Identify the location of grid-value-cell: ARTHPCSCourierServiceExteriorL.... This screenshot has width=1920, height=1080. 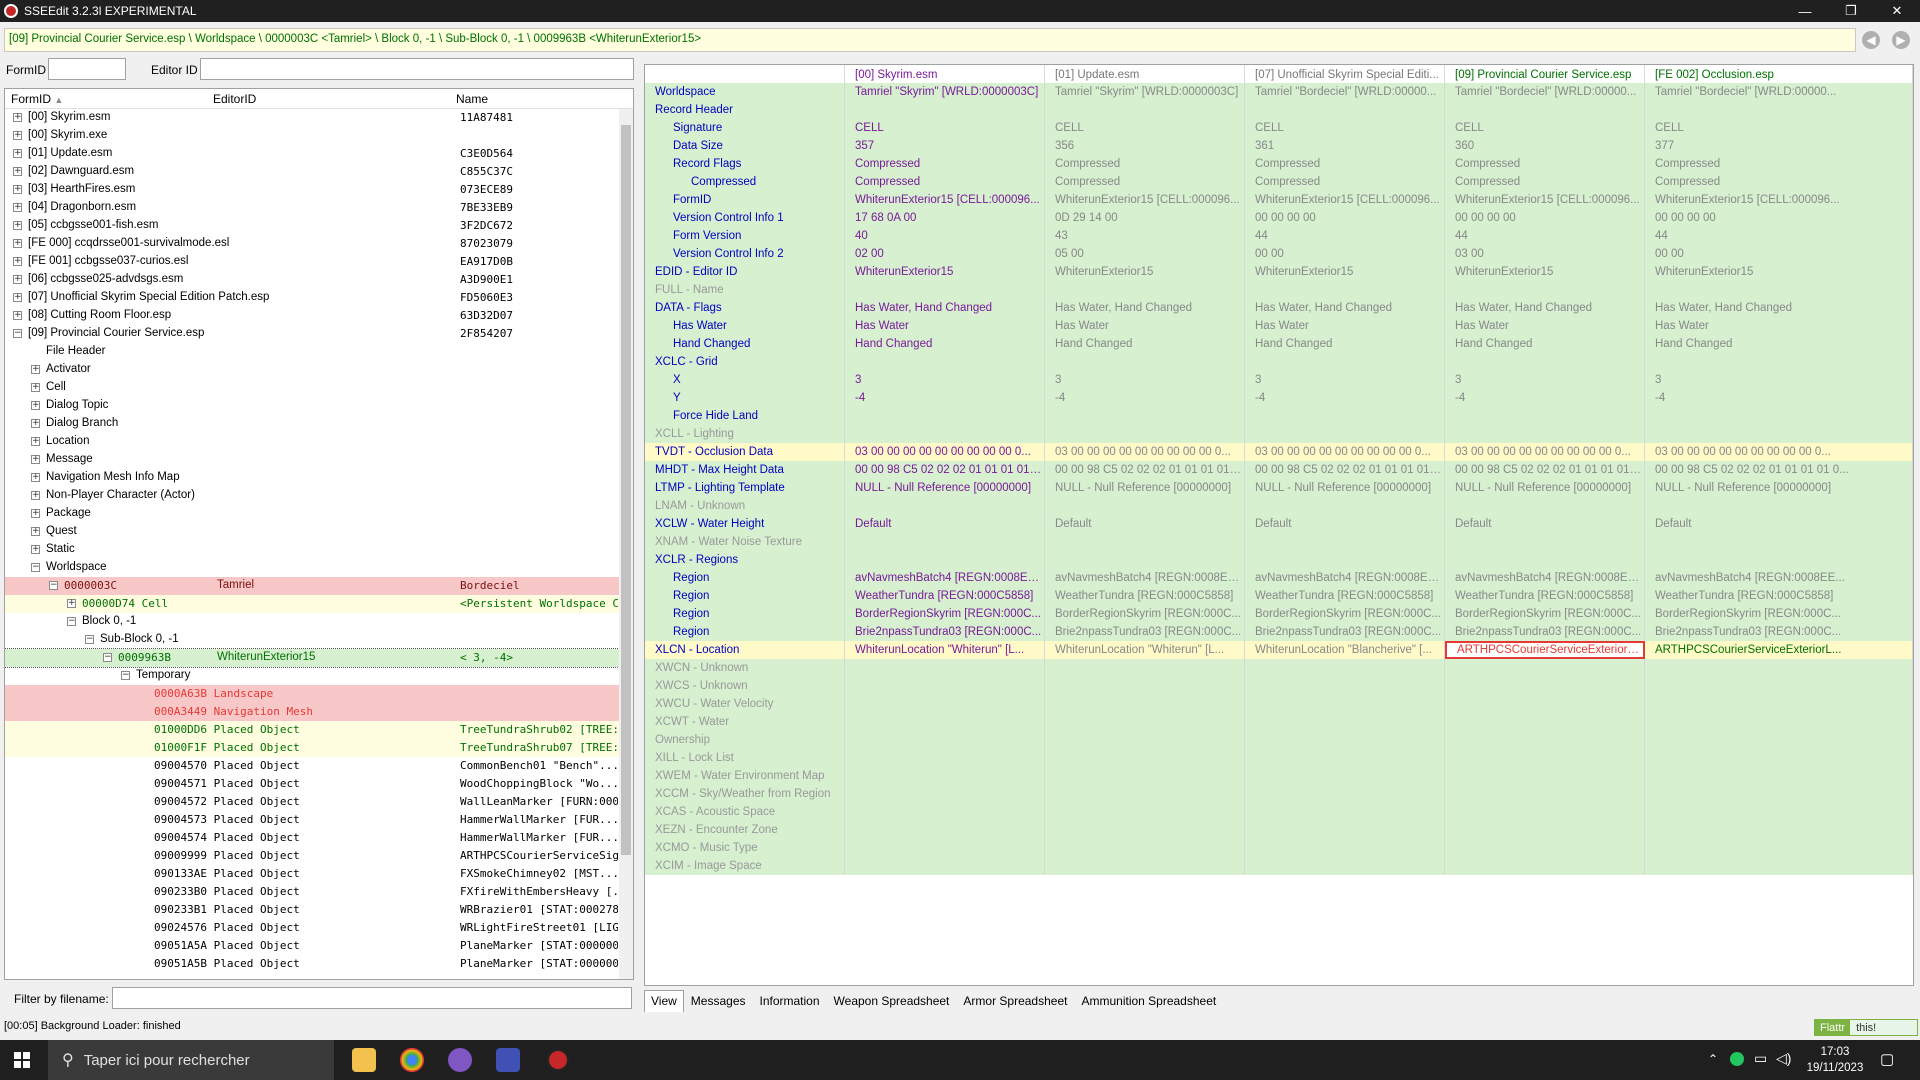
(1779, 650).